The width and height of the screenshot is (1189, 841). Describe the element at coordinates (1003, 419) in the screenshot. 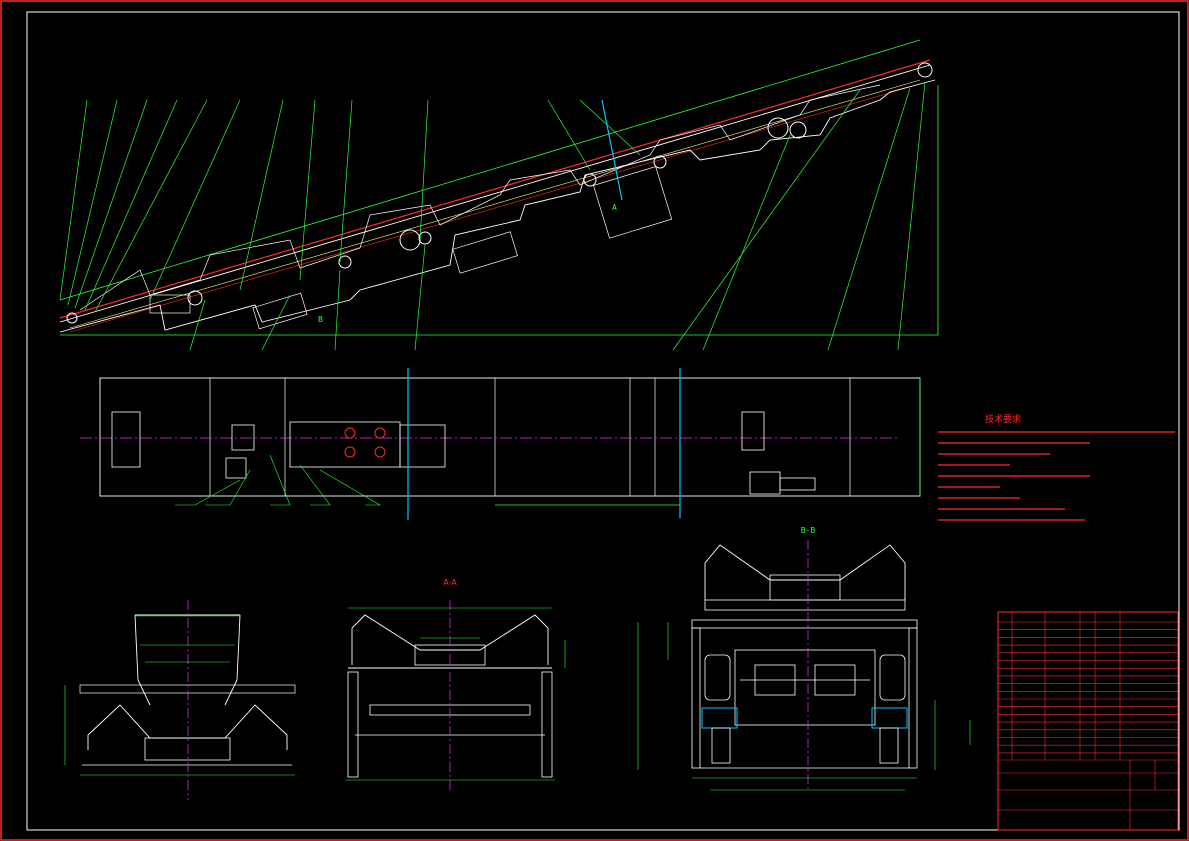

I see `notes-heading: 技术要求` at that location.